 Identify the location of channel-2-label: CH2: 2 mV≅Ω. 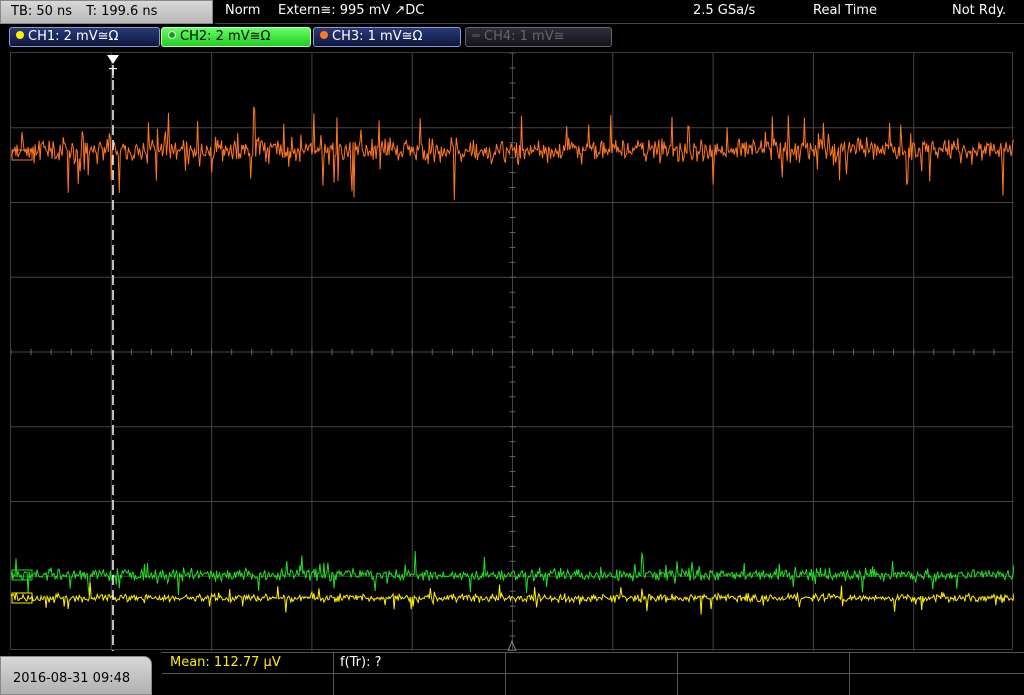
(225, 36).